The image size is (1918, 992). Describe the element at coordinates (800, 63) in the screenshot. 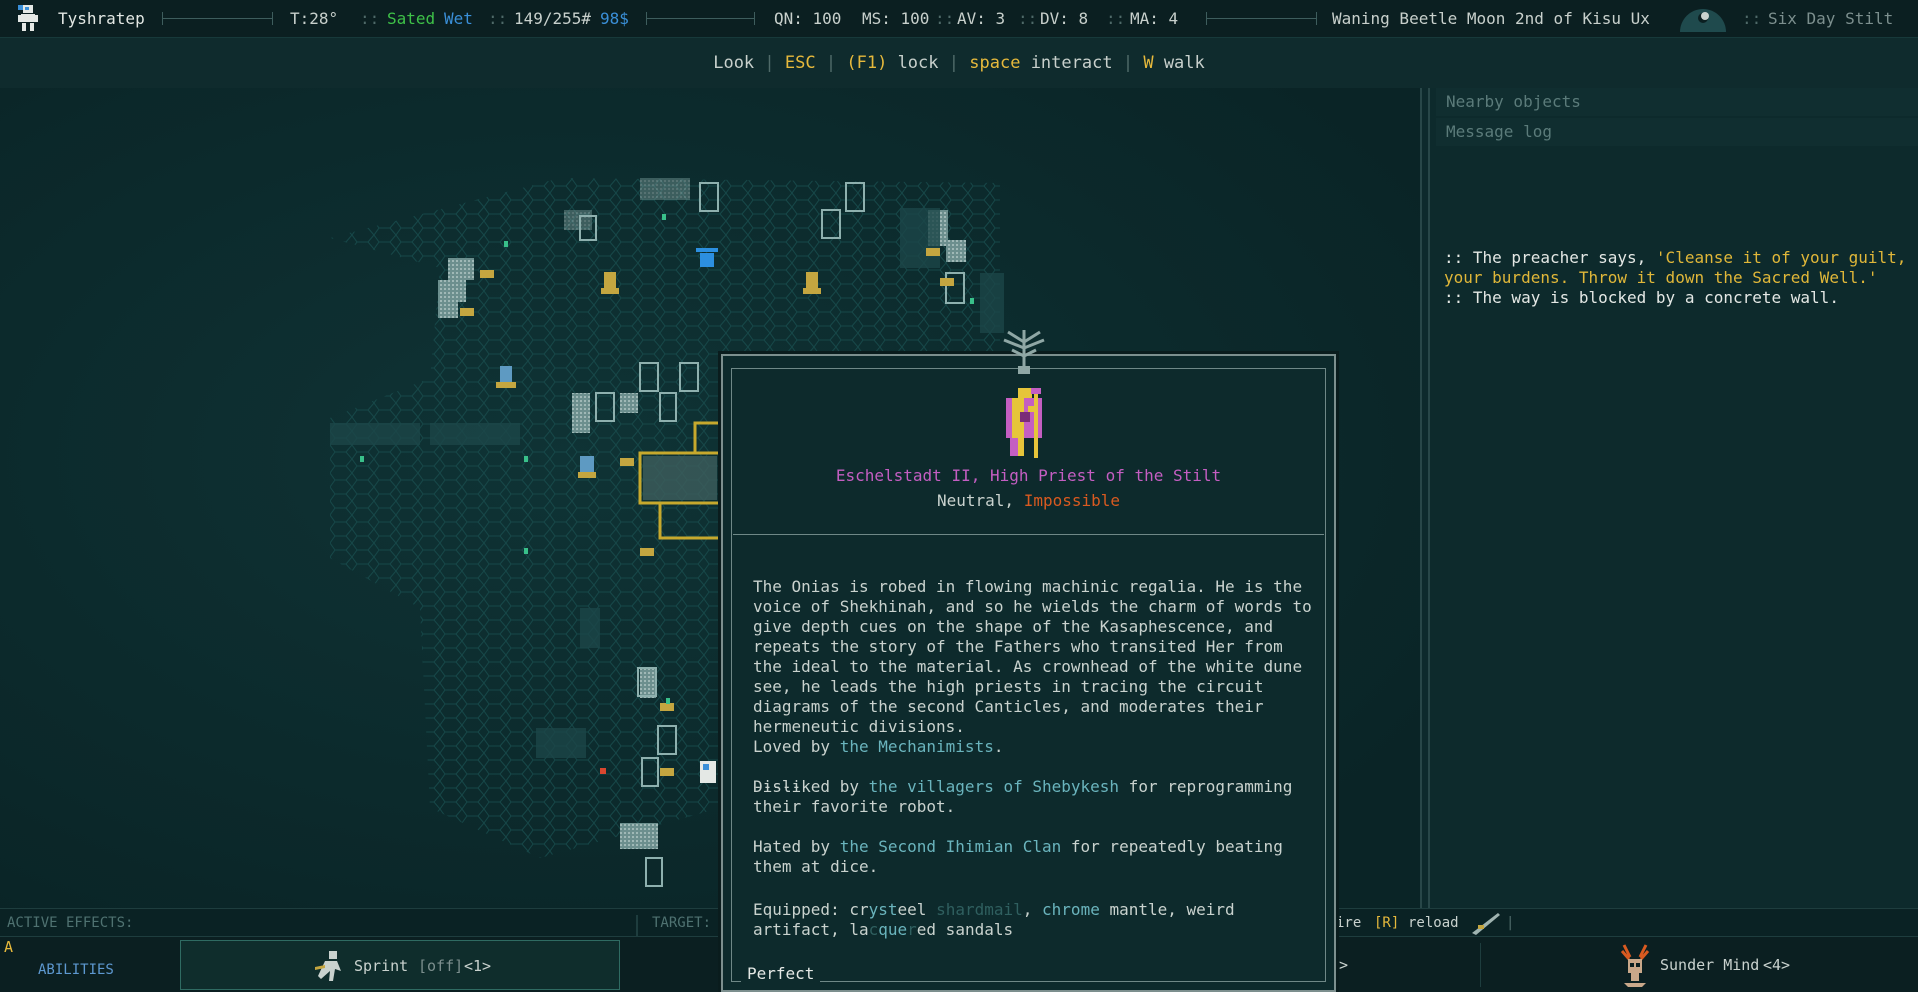

I see `esc-key: ESC` at that location.